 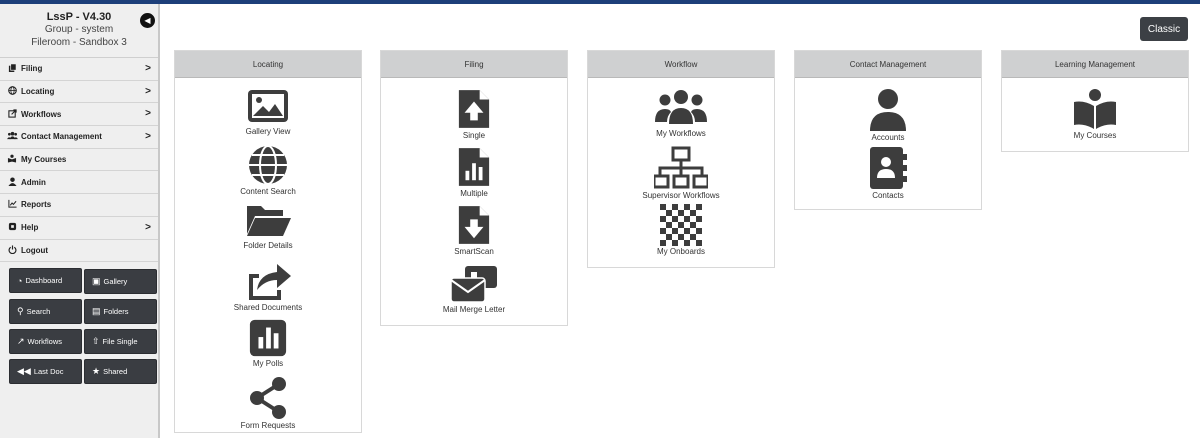 I want to click on quick-file-single-button: ⇧ File Single, so click(x=120, y=341).